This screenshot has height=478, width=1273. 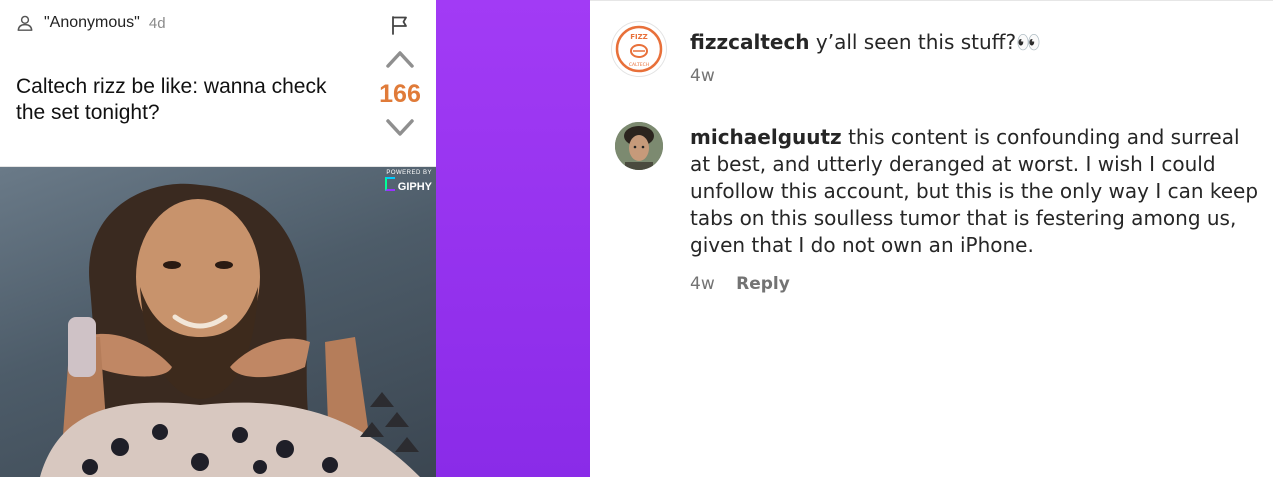 I want to click on flag-icon, so click(x=400, y=25).